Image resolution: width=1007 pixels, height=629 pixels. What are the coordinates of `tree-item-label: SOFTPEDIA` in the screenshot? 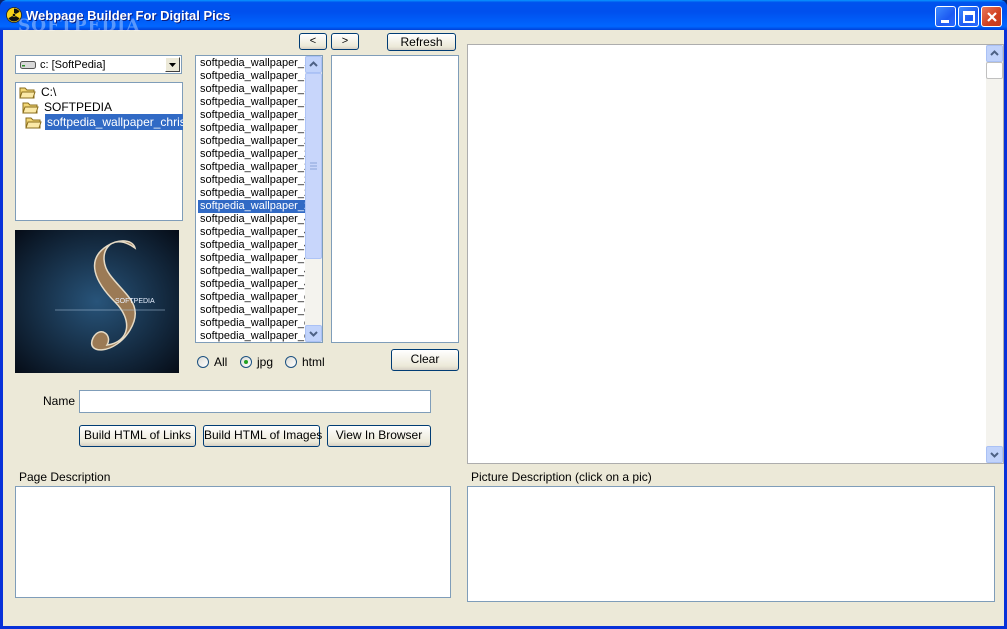 It's located at (78, 107).